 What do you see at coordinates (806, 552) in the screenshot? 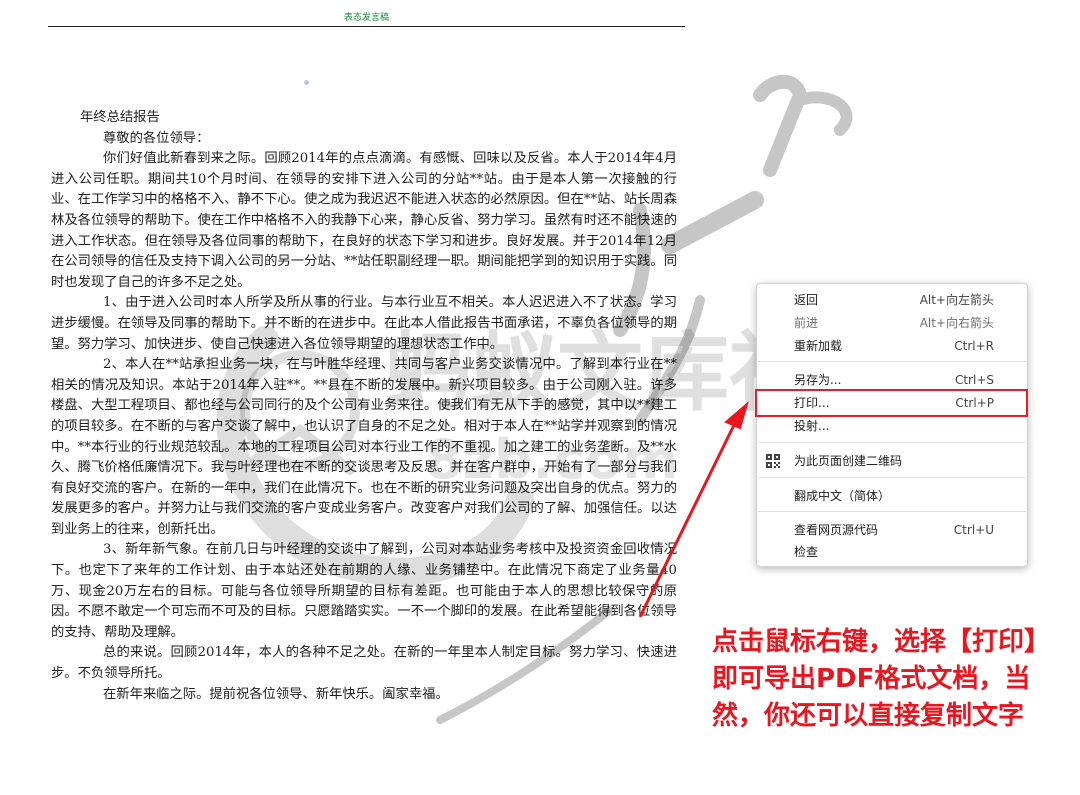
I see `menu-item-label: 检查` at bounding box center [806, 552].